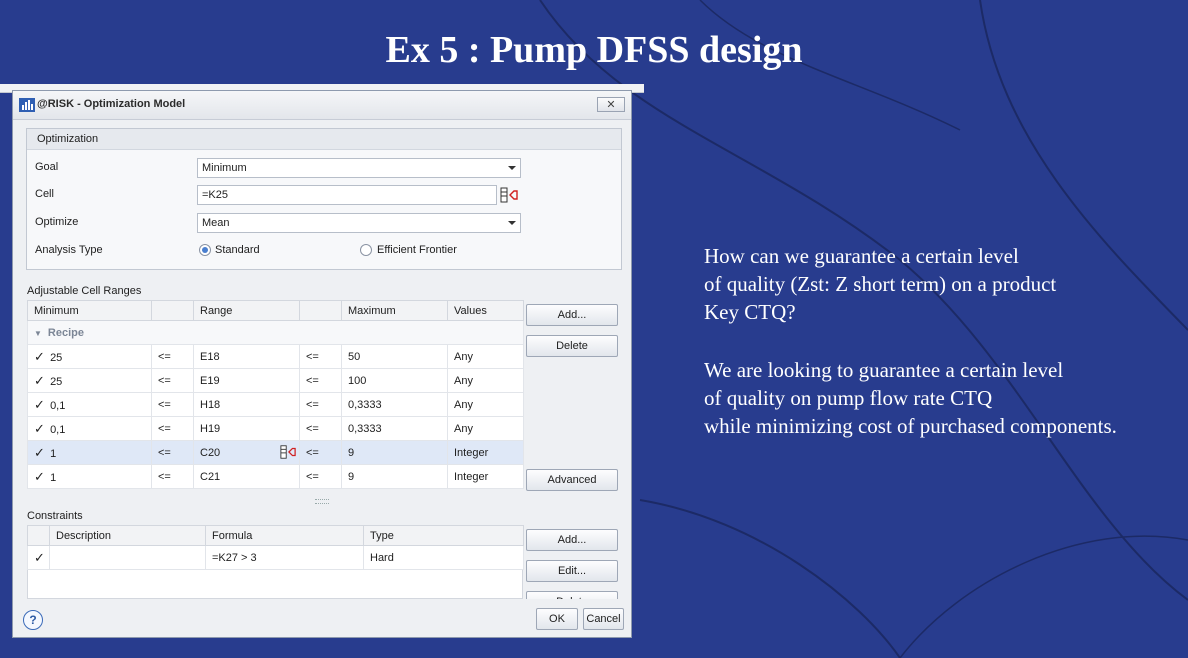 This screenshot has width=1188, height=658. I want to click on constraints-panel: Description Formula Type ✓ =K27 > 3 Hard, so click(275, 562).